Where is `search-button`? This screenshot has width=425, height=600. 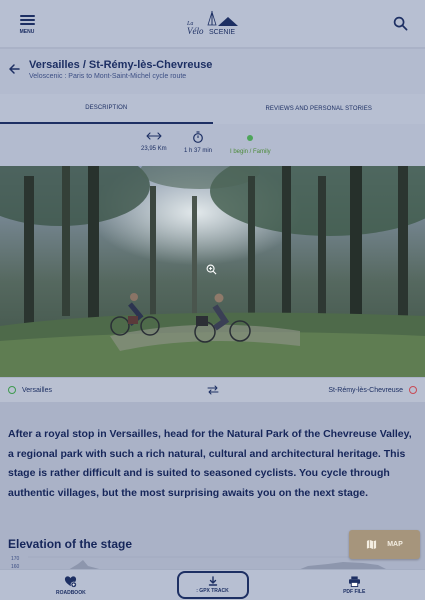
search-button is located at coordinates (400, 24).